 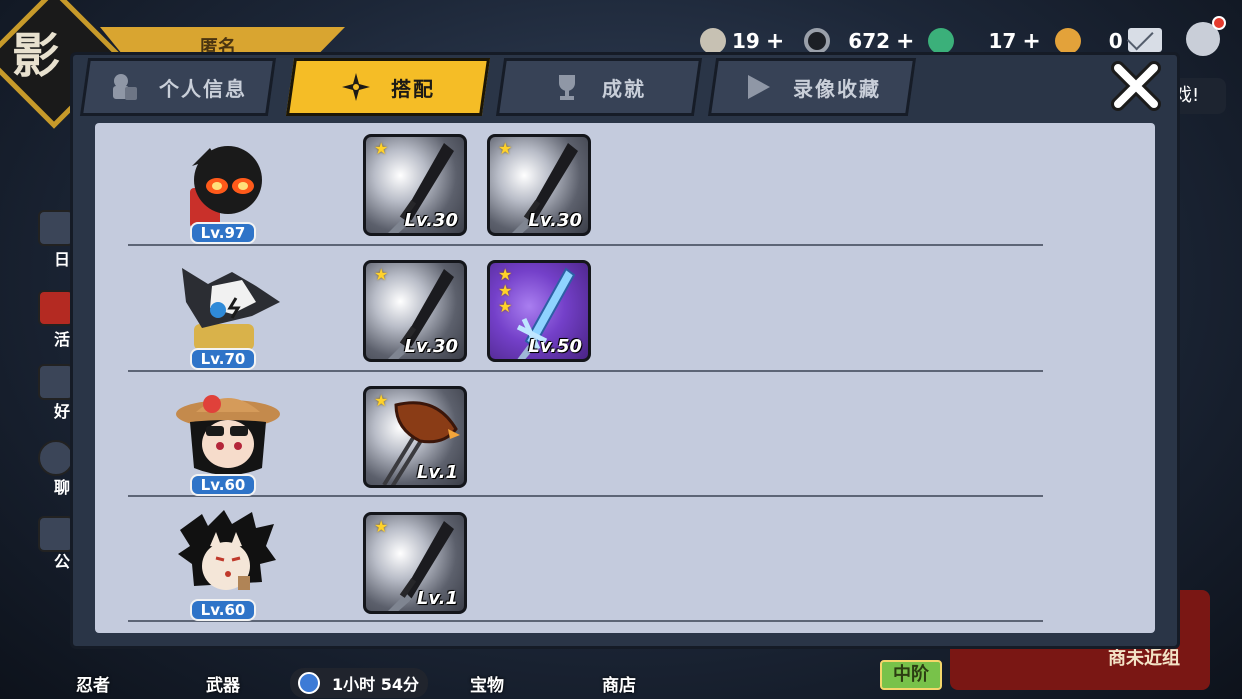 I want to click on tab-profile: 个人信息, so click(x=178, y=87).